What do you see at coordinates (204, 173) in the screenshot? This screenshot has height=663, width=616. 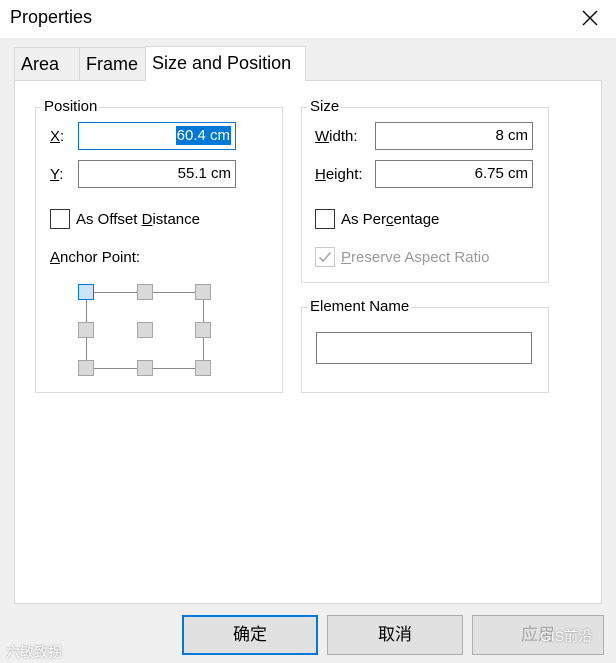 I see `y-input-value: 55.1 cm` at bounding box center [204, 173].